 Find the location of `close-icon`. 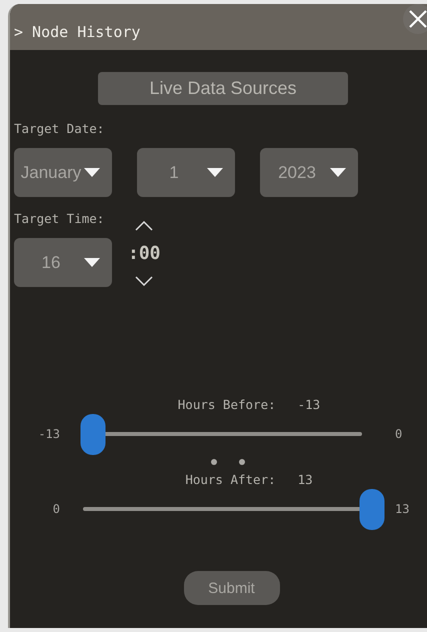

close-icon is located at coordinates (417, 19).